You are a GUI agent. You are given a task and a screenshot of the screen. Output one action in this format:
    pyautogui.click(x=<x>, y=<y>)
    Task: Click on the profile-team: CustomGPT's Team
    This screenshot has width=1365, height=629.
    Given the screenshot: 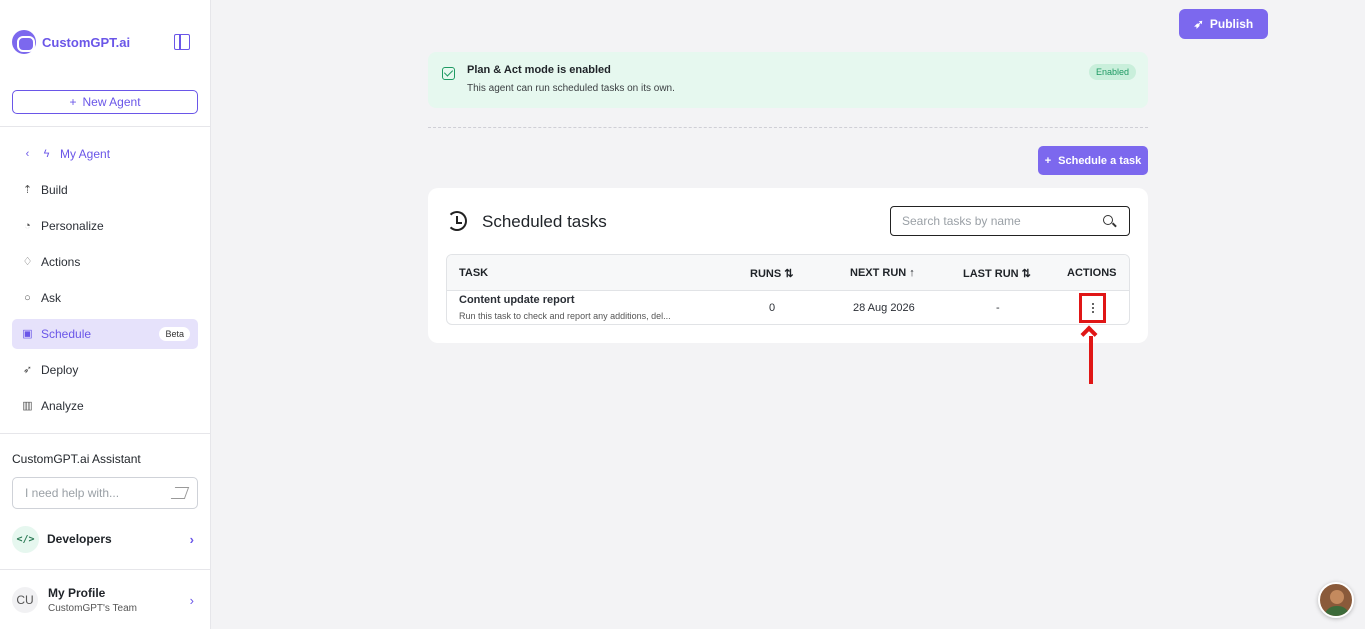 What is the action you would take?
    pyautogui.click(x=92, y=608)
    